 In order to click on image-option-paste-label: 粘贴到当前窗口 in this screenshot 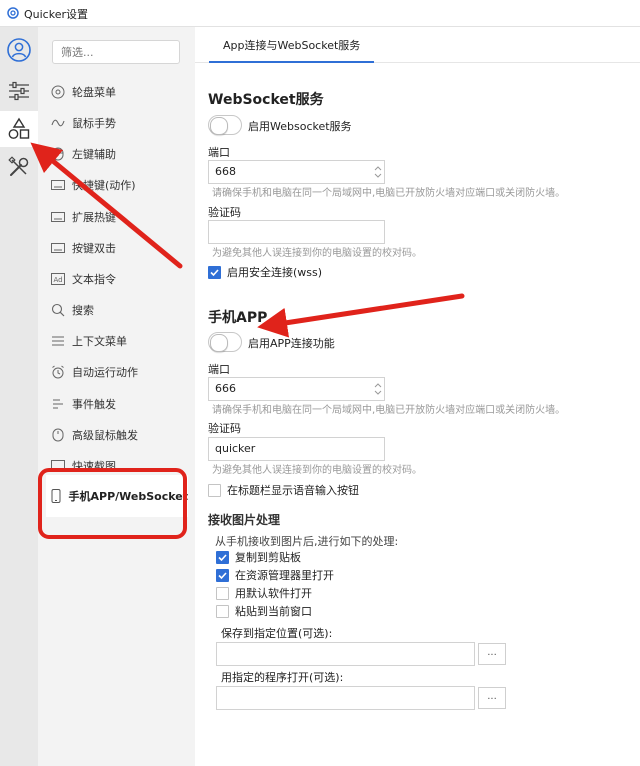, I will do `click(273, 611)`.